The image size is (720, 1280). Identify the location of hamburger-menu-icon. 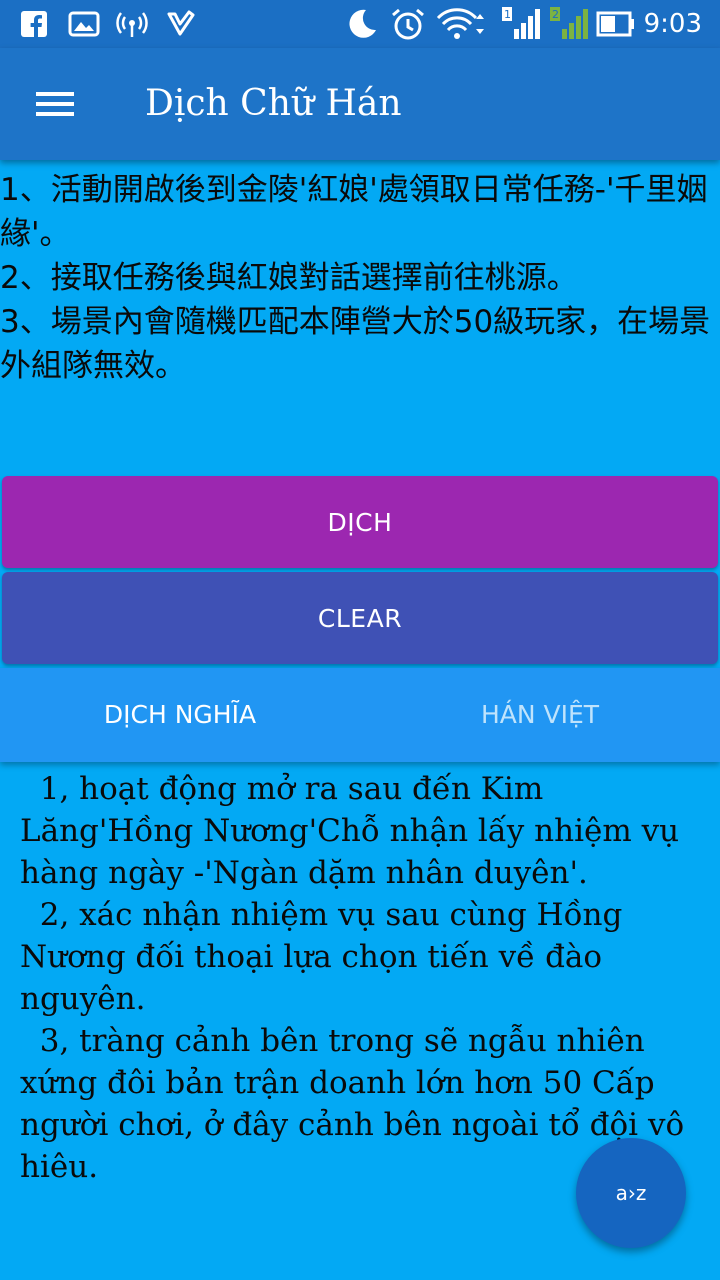
(56, 104).